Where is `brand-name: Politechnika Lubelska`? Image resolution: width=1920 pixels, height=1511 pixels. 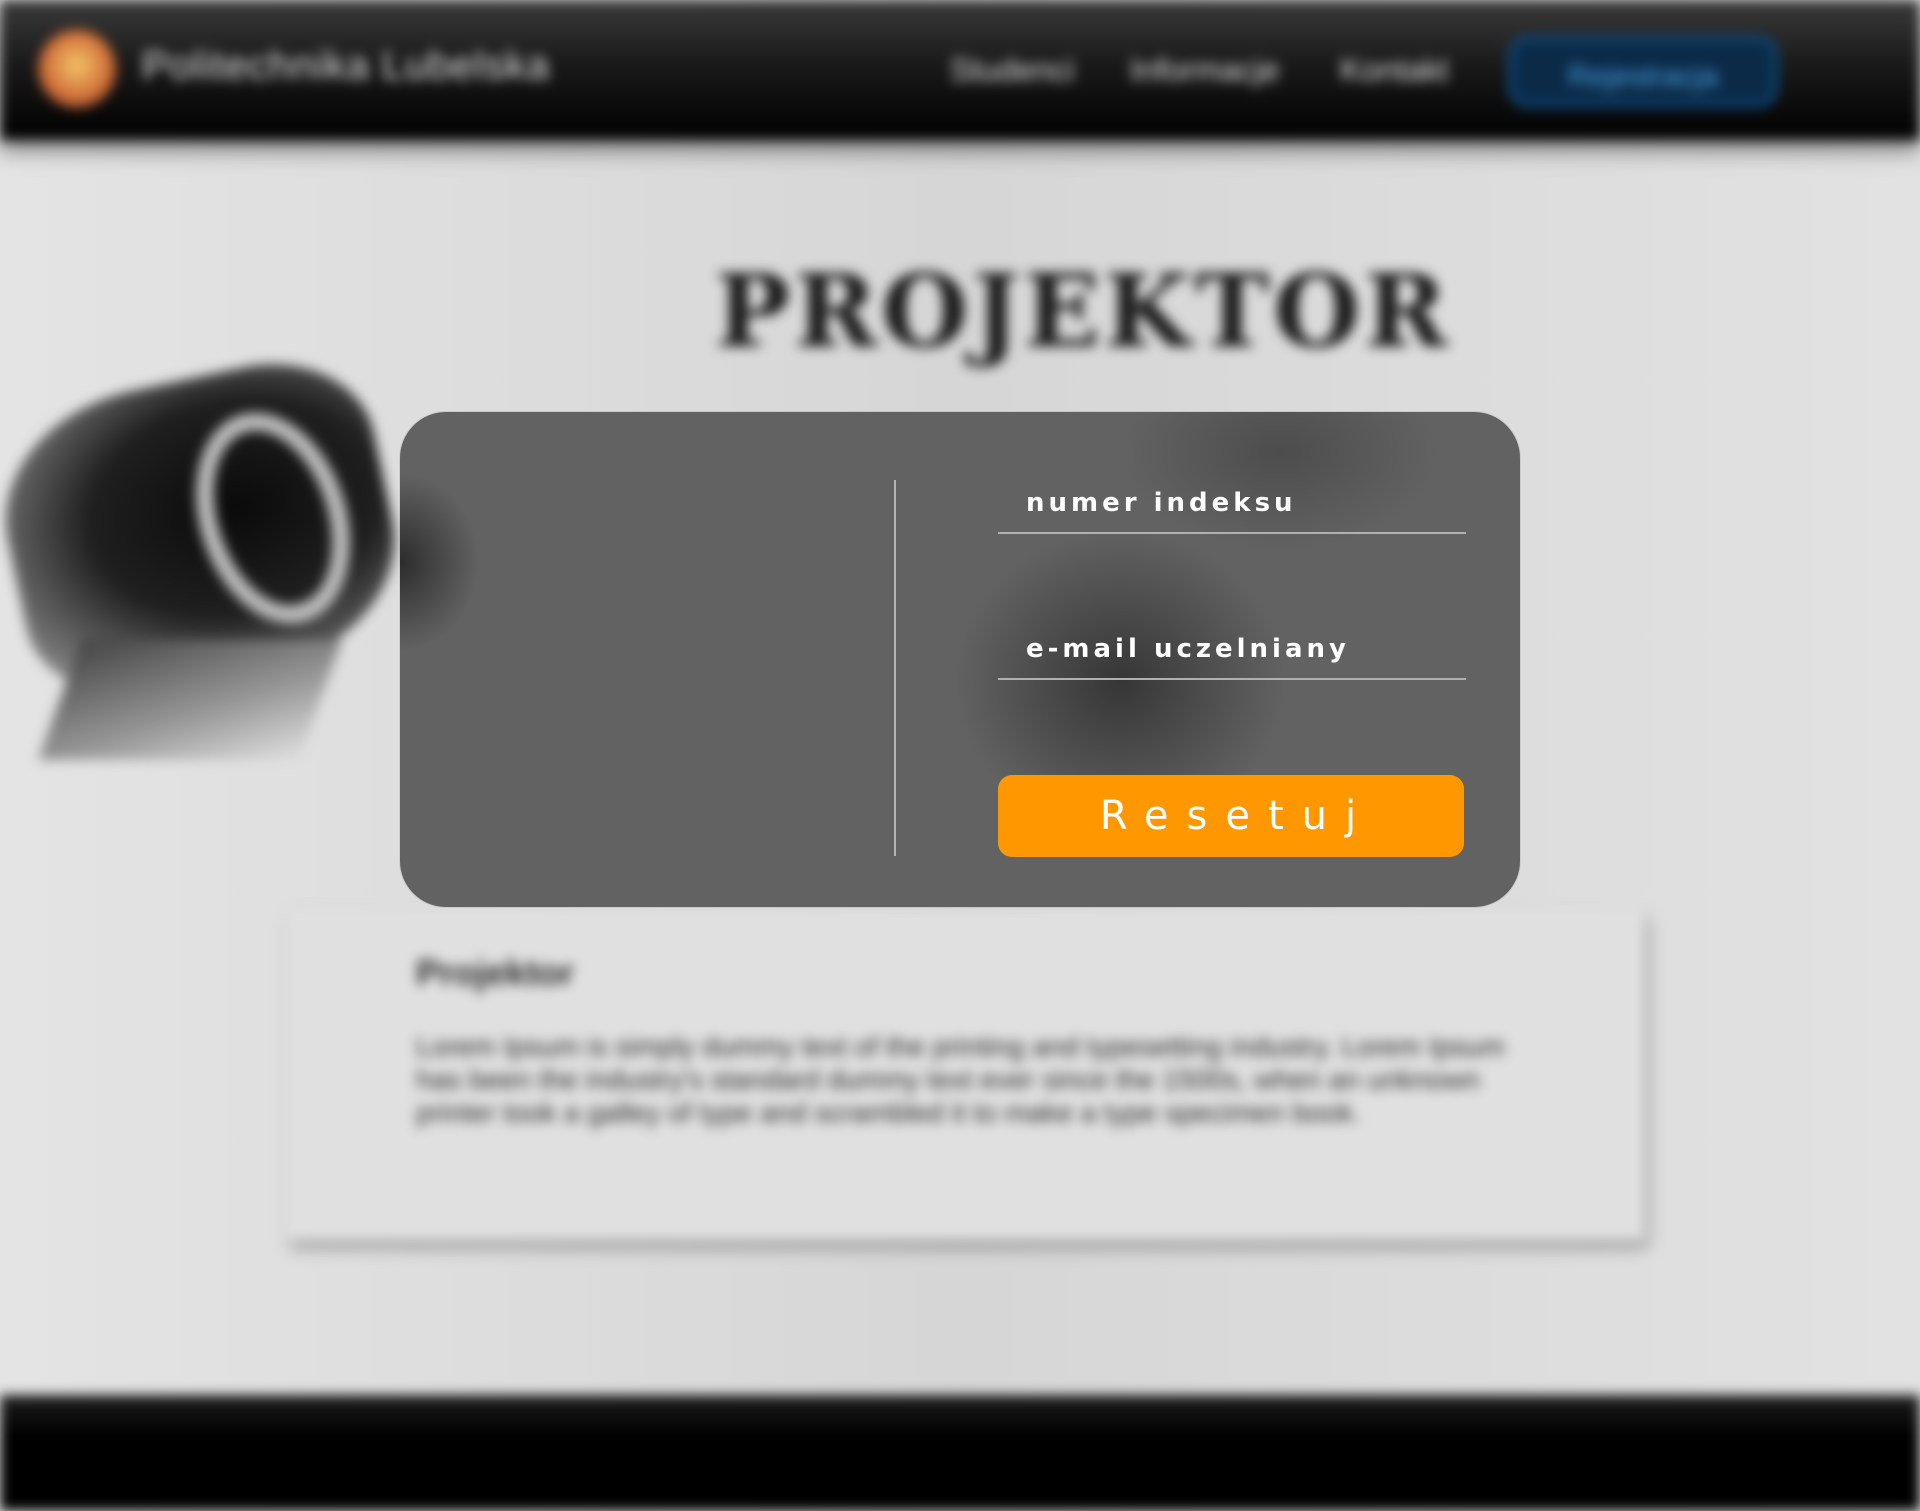
brand-name: Politechnika Lubelska is located at coordinates (346, 66).